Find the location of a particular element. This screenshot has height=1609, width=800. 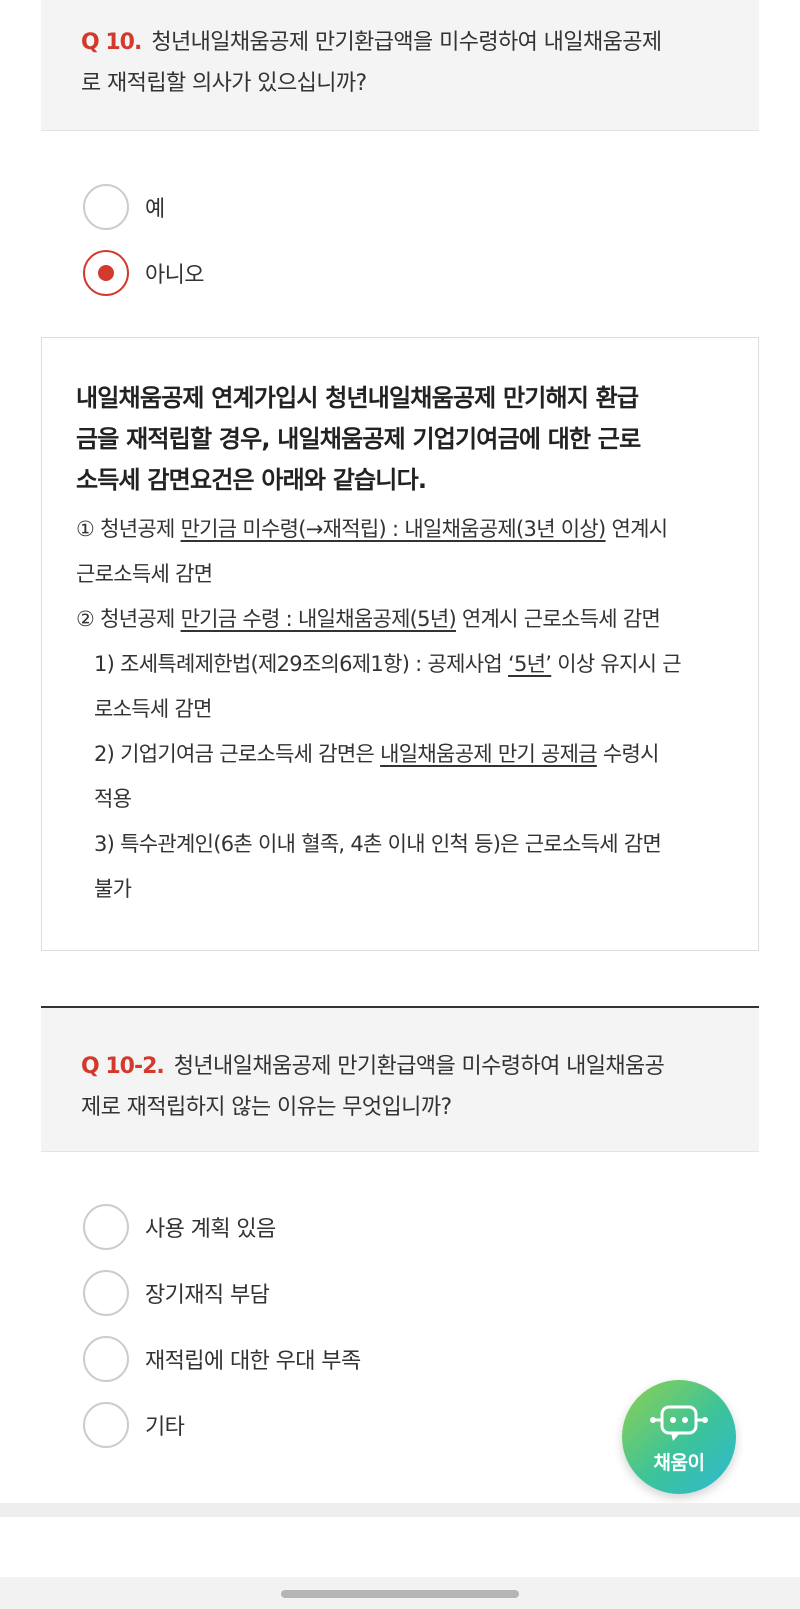

bottom-separator is located at coordinates (400, 1510).